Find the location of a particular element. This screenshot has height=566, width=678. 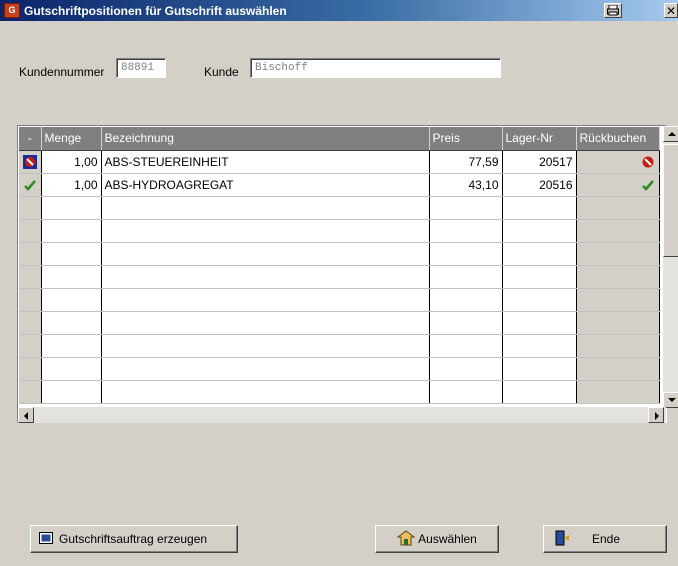

scroll-left-button is located at coordinates (26, 415).